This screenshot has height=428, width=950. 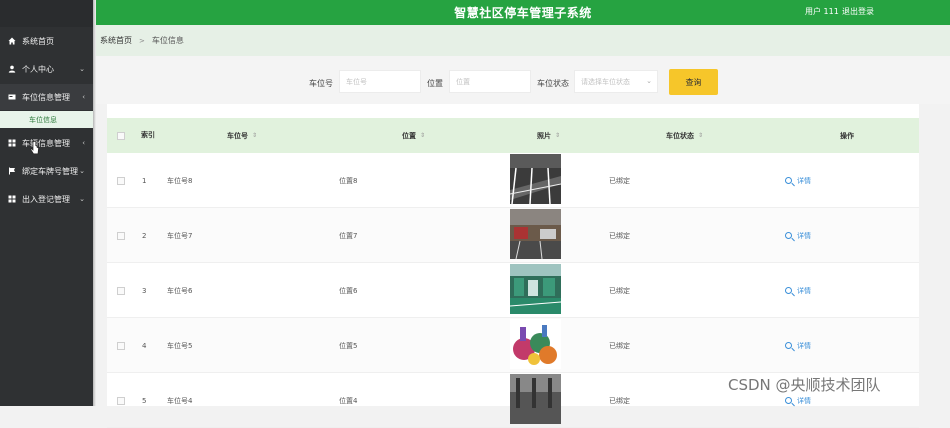 What do you see at coordinates (144, 290) in the screenshot?
I see `row-index: 3` at bounding box center [144, 290].